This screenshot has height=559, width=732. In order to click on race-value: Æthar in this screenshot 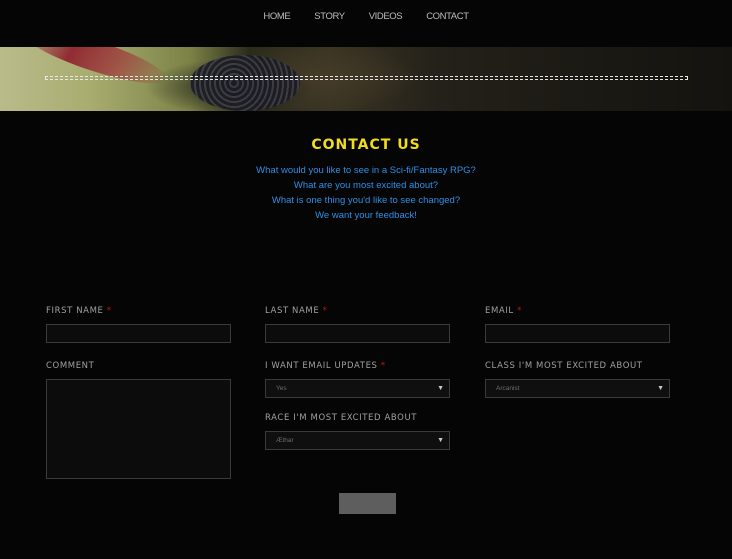, I will do `click(285, 440)`.